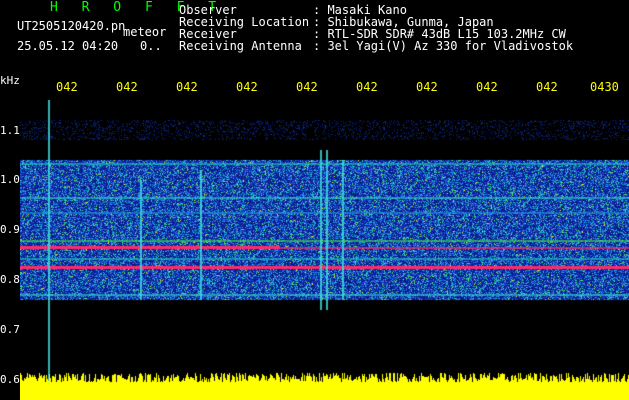 The height and width of the screenshot is (400, 629). What do you see at coordinates (68, 46) in the screenshot?
I see `datetime: 25.05.12 04:20` at bounding box center [68, 46].